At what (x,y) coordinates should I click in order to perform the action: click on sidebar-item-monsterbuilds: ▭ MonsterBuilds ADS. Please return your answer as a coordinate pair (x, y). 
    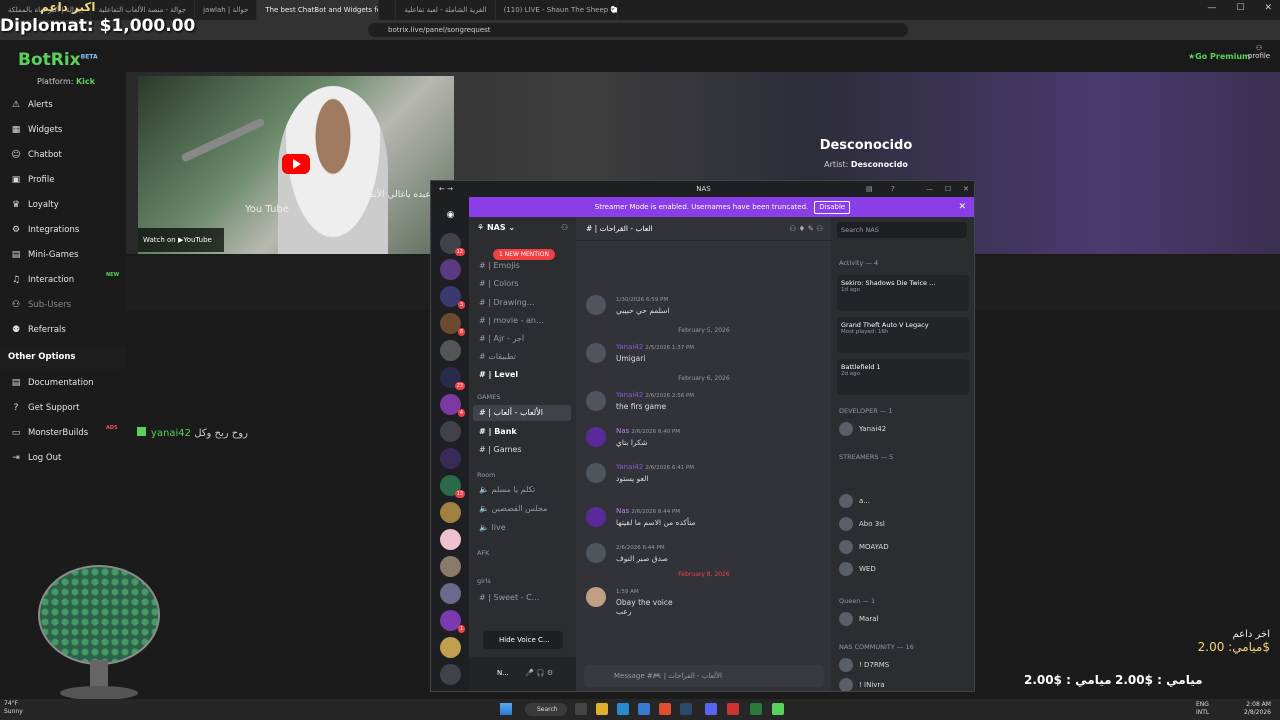
    Looking at the image, I should click on (63, 432).